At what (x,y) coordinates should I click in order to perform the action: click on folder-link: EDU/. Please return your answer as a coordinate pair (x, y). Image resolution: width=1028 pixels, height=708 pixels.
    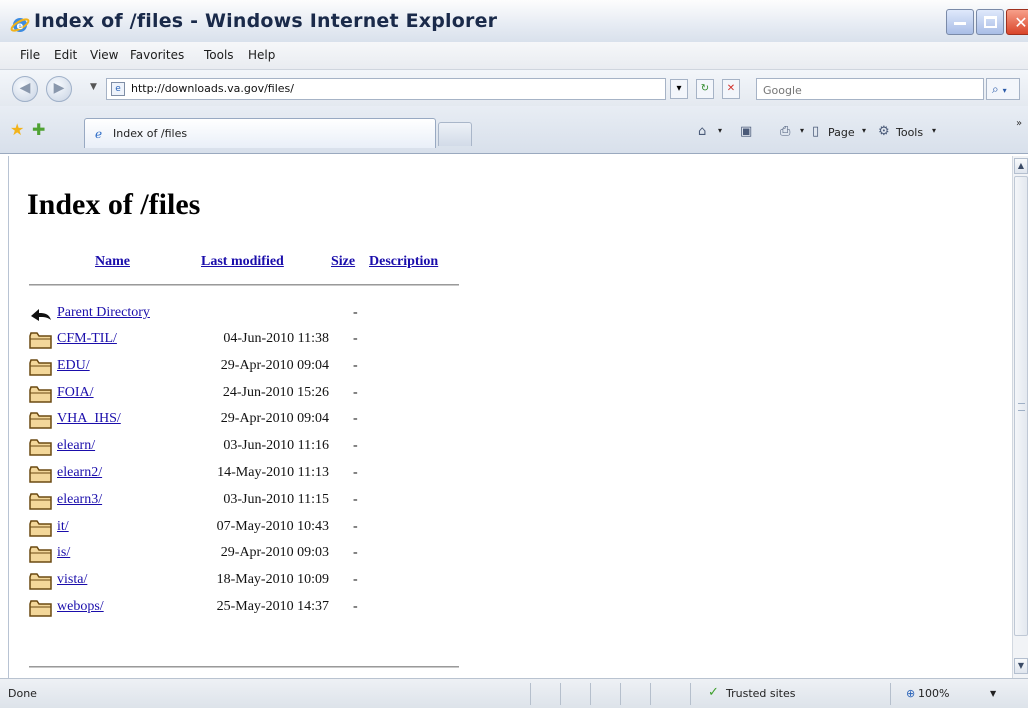
    Looking at the image, I should click on (73, 366).